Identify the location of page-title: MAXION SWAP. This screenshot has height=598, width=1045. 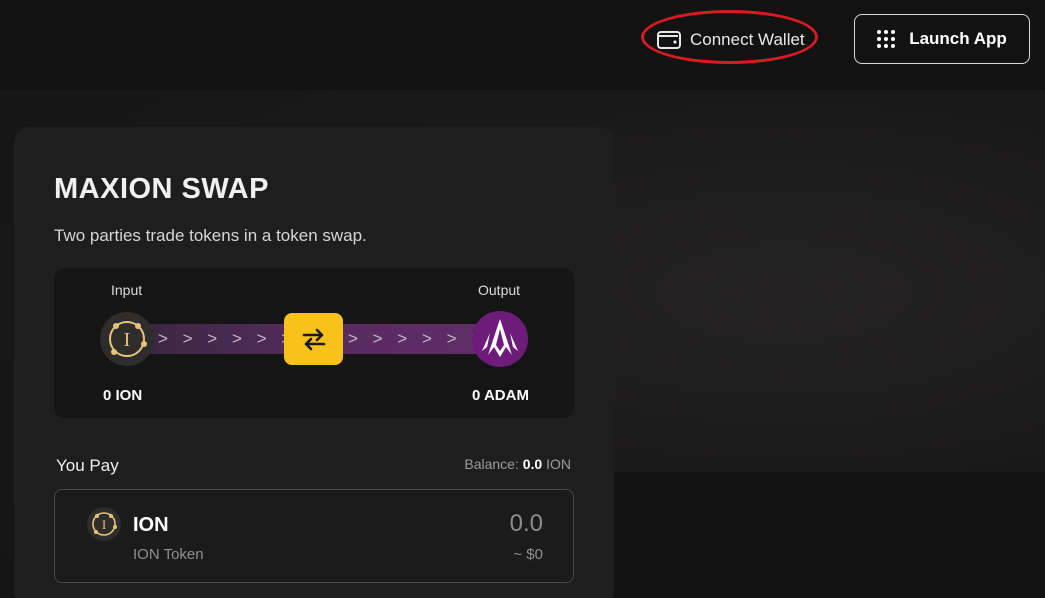
(161, 189).